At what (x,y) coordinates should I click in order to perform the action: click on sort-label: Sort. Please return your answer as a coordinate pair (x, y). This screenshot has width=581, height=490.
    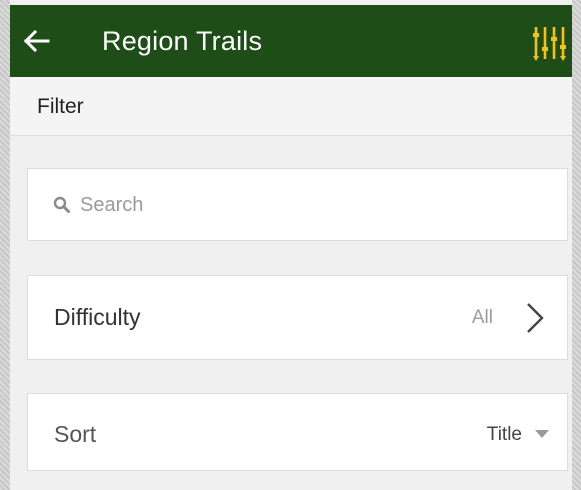
    Looking at the image, I should click on (75, 434).